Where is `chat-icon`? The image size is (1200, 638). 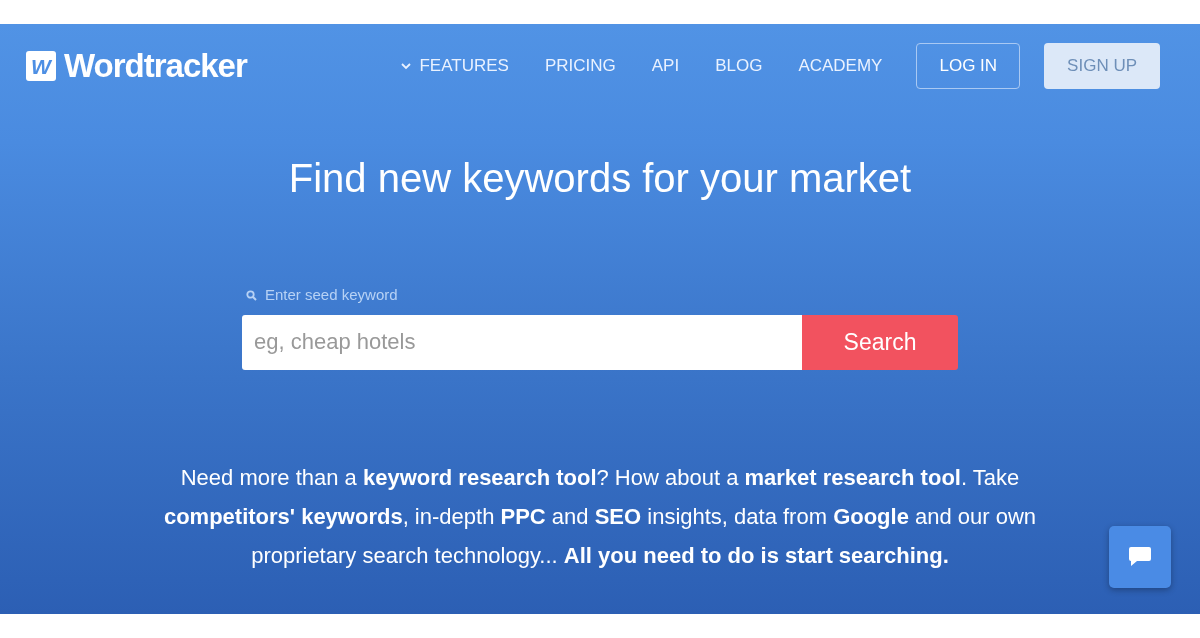 chat-icon is located at coordinates (1140, 557).